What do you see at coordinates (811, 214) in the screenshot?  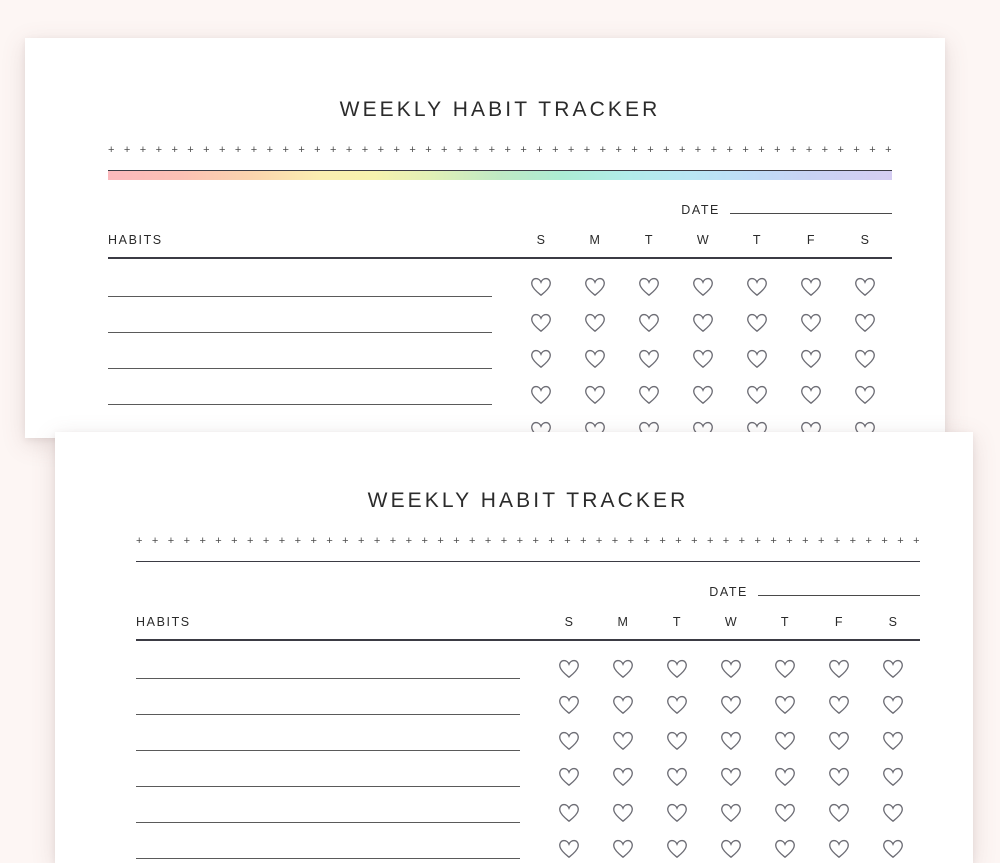 I see `date-input-line` at bounding box center [811, 214].